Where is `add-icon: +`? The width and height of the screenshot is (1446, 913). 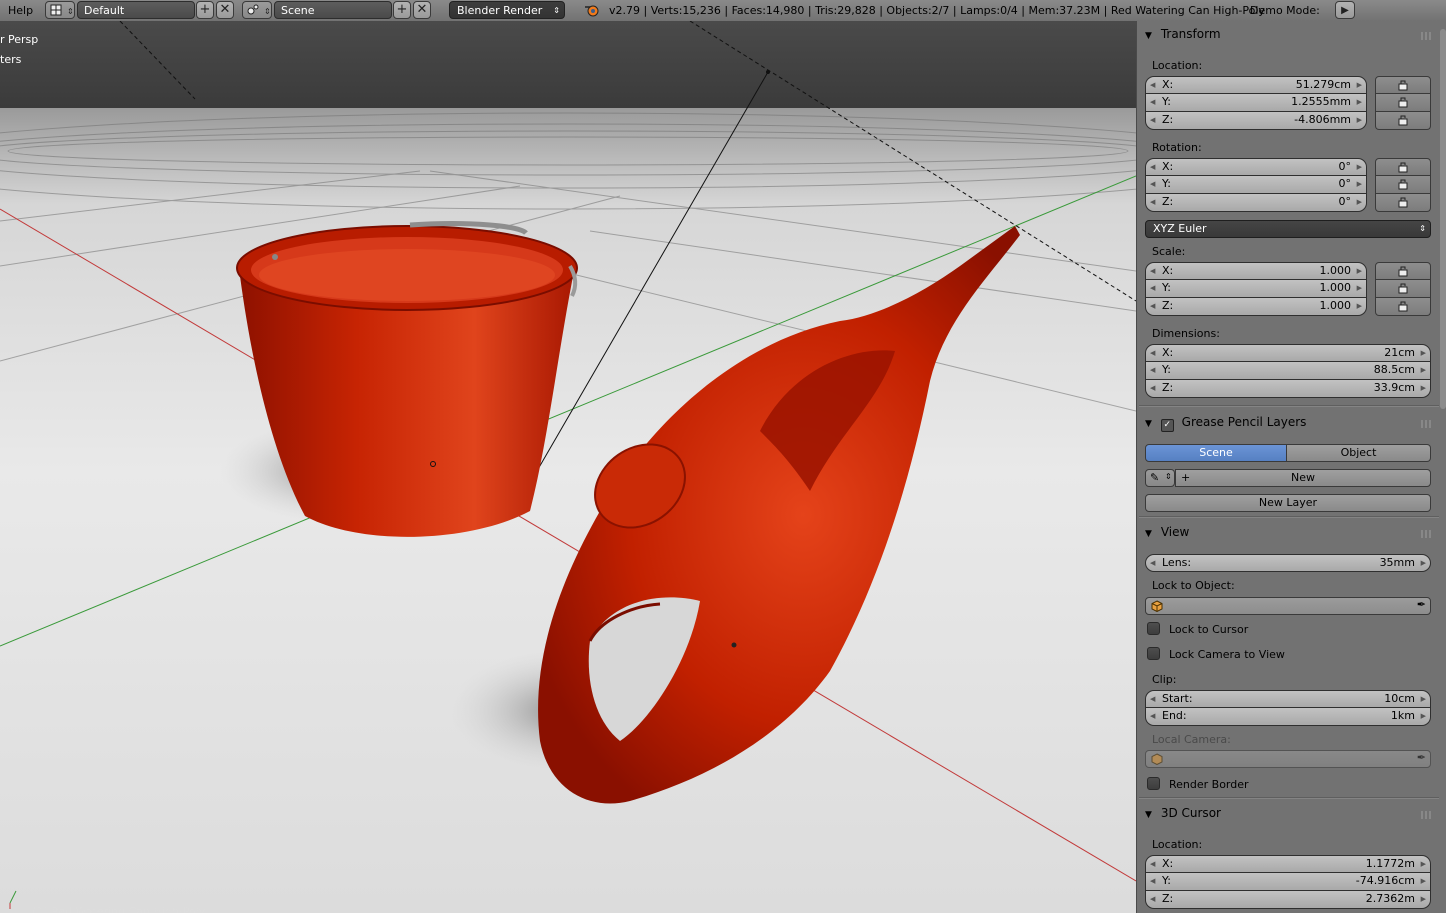
add-icon: + is located at coordinates (205, 9).